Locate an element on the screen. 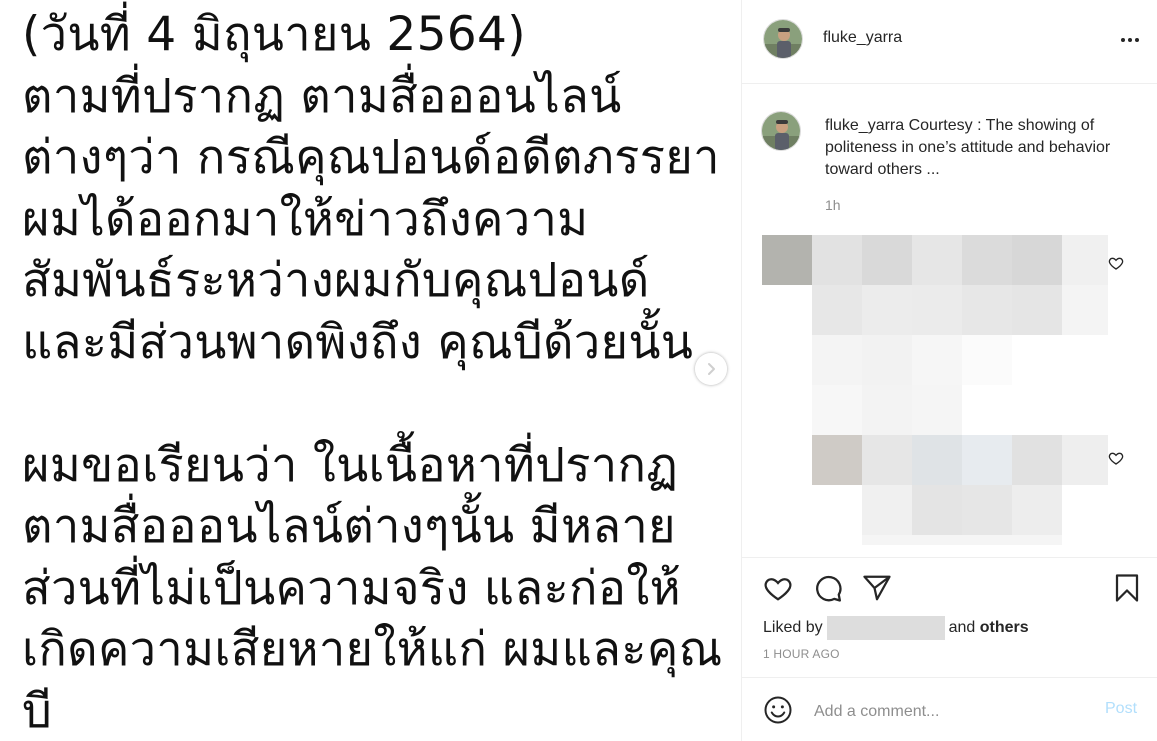  comment-input is located at coordinates (954, 712).